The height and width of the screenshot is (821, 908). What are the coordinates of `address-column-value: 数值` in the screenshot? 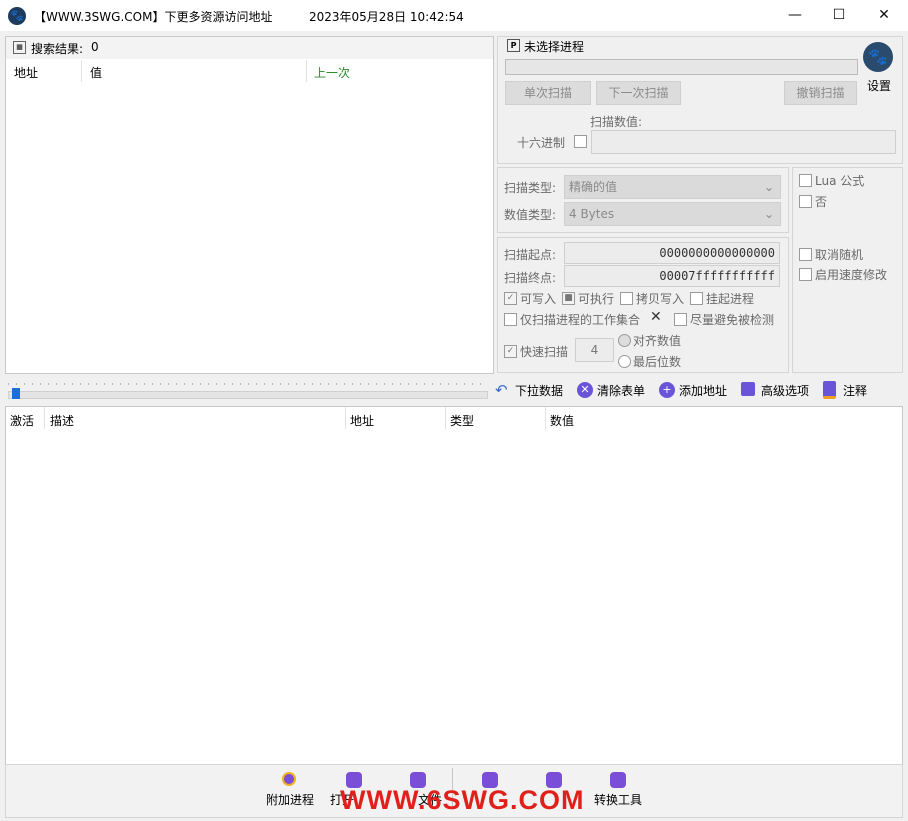 It's located at (562, 420).